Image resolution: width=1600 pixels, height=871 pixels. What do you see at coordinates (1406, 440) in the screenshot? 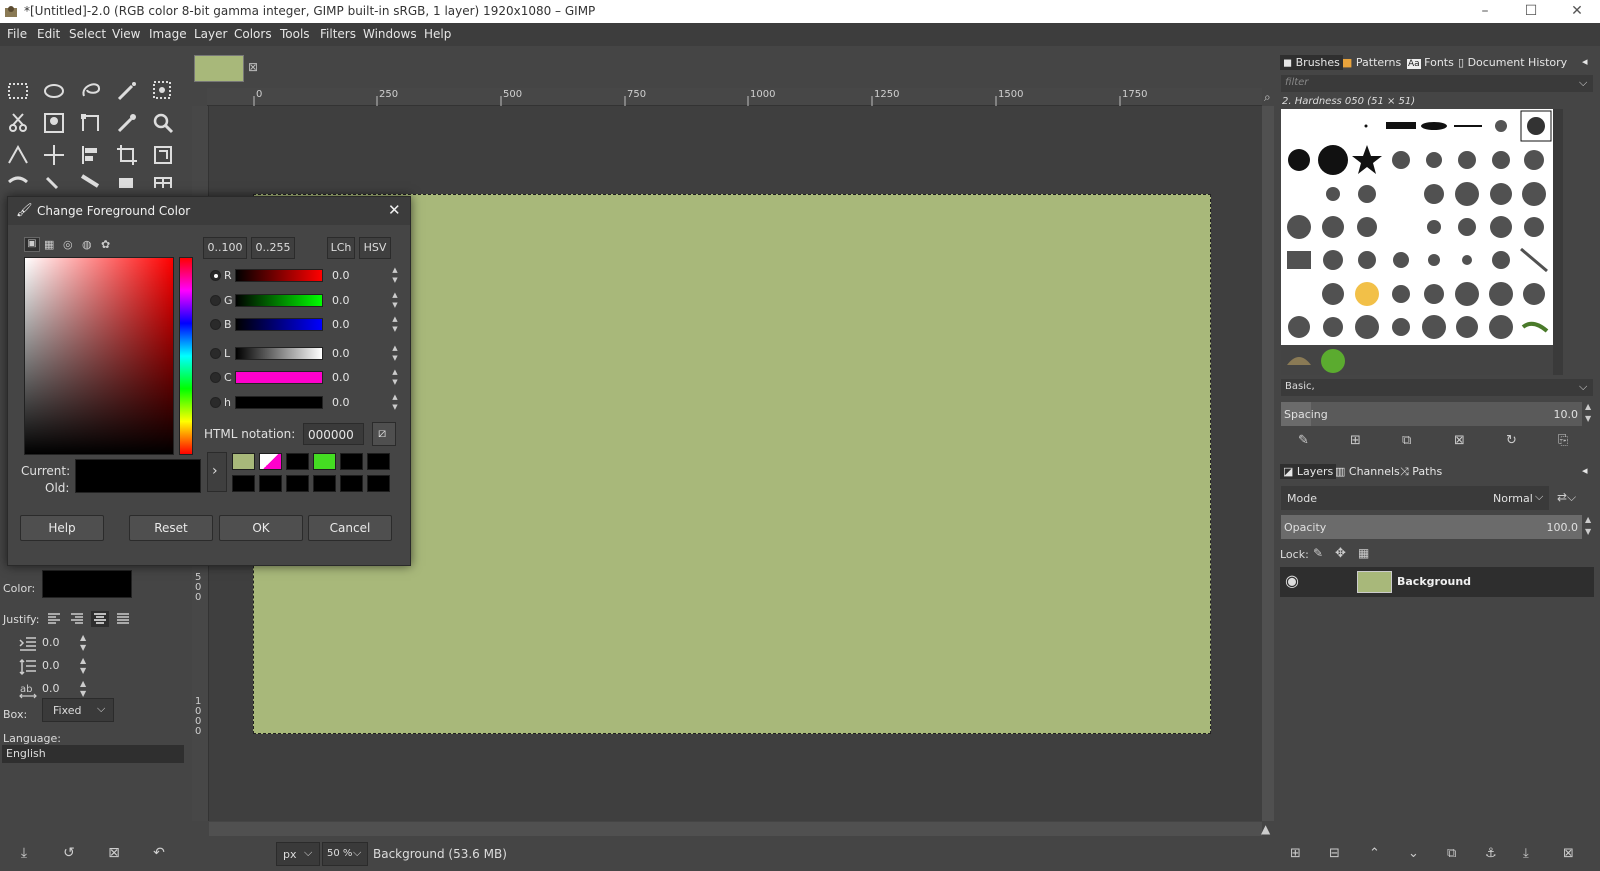
I see `duplicate-brush-icon: ⧉` at bounding box center [1406, 440].